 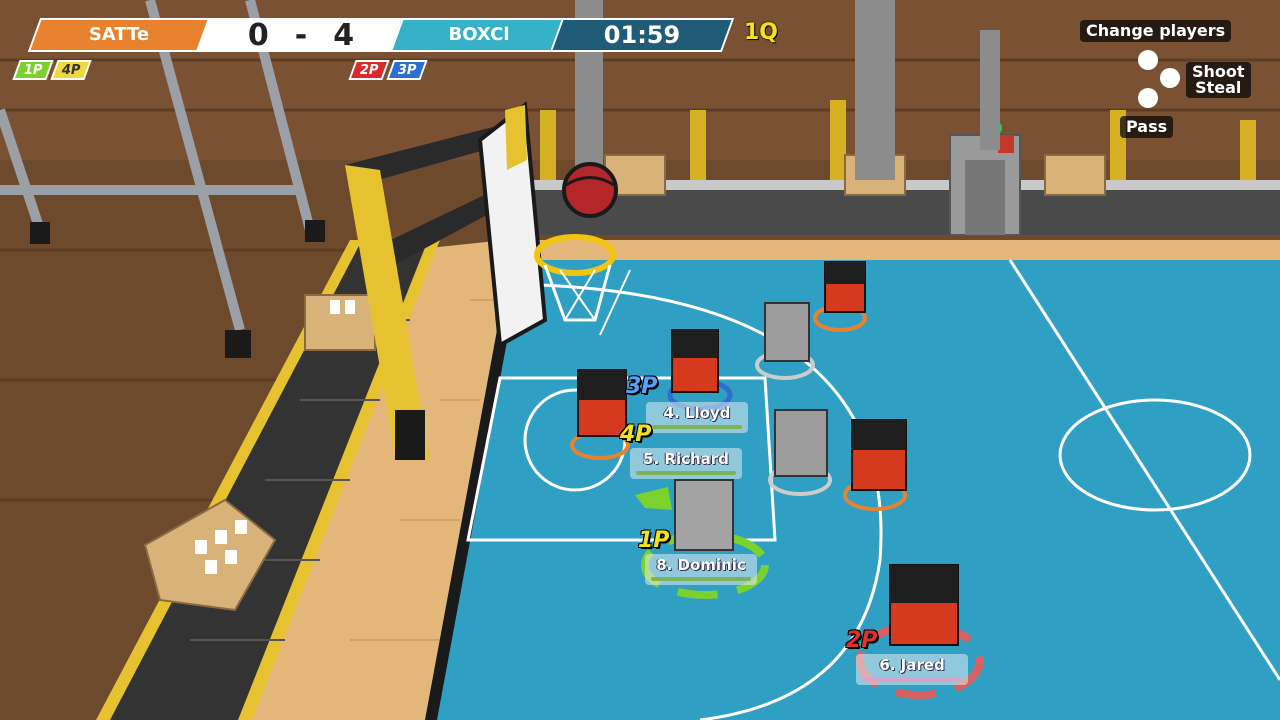 What do you see at coordinates (701, 565) in the screenshot?
I see `player-name: 8. Dominic` at bounding box center [701, 565].